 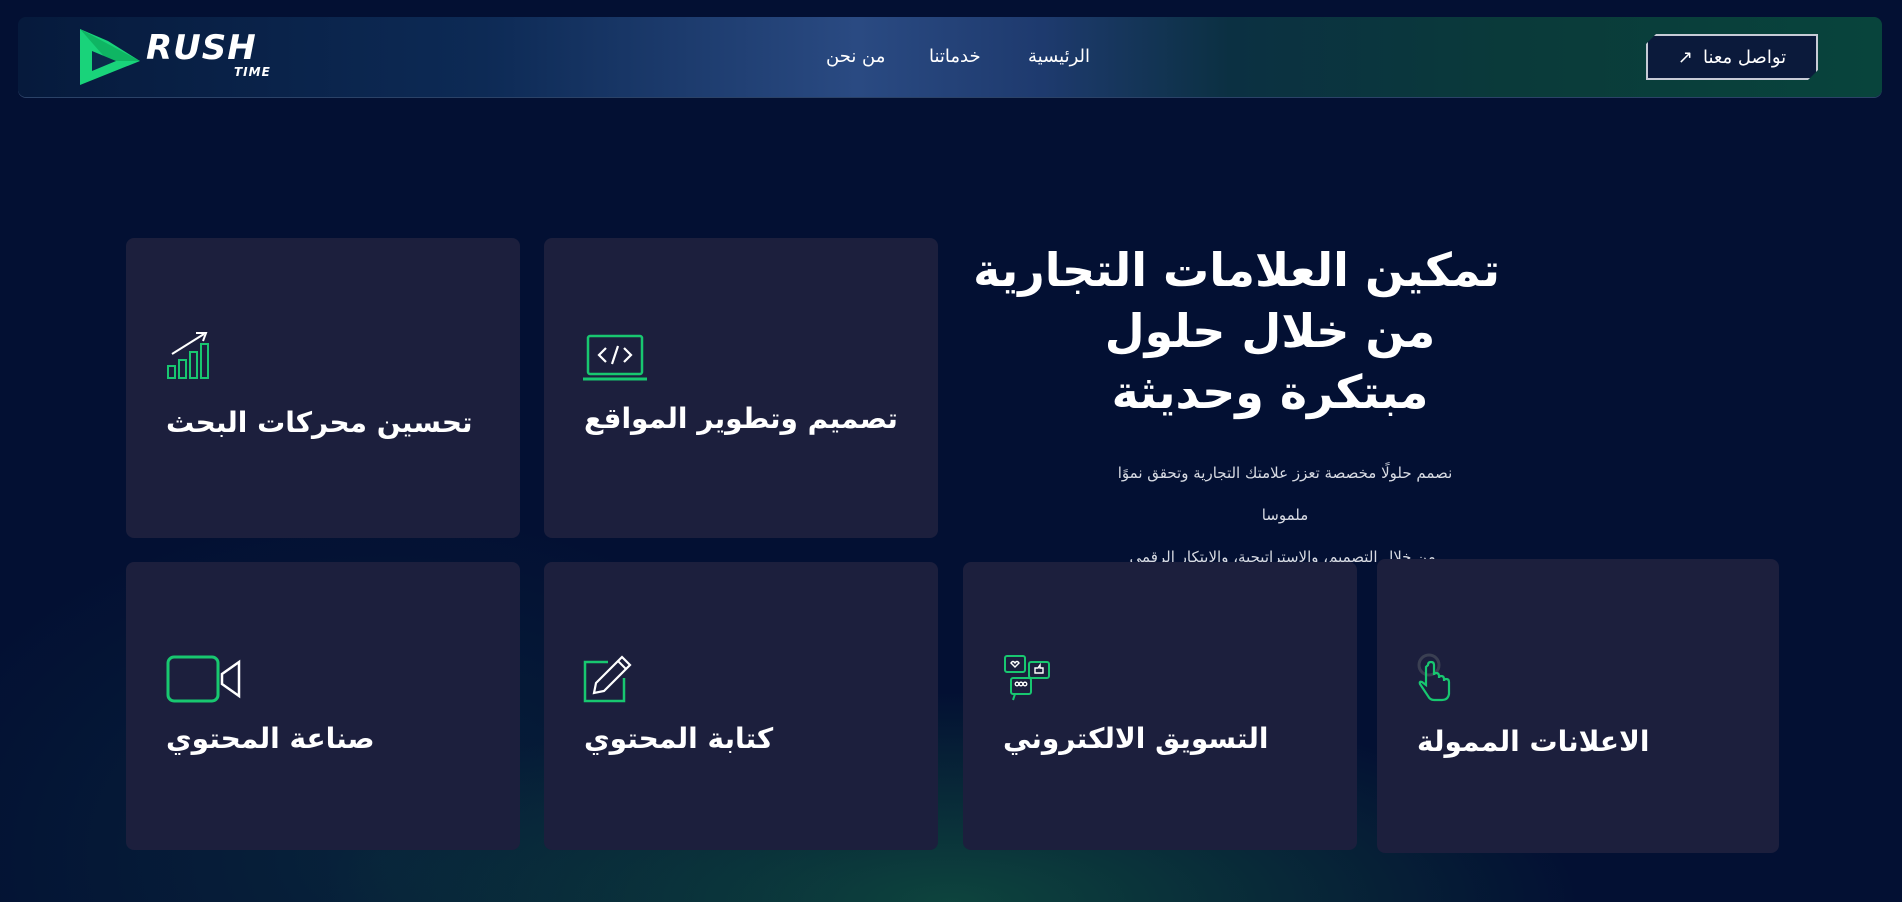 I want to click on service-card-web: تصميم وتطوير المواقع, so click(x=741, y=388).